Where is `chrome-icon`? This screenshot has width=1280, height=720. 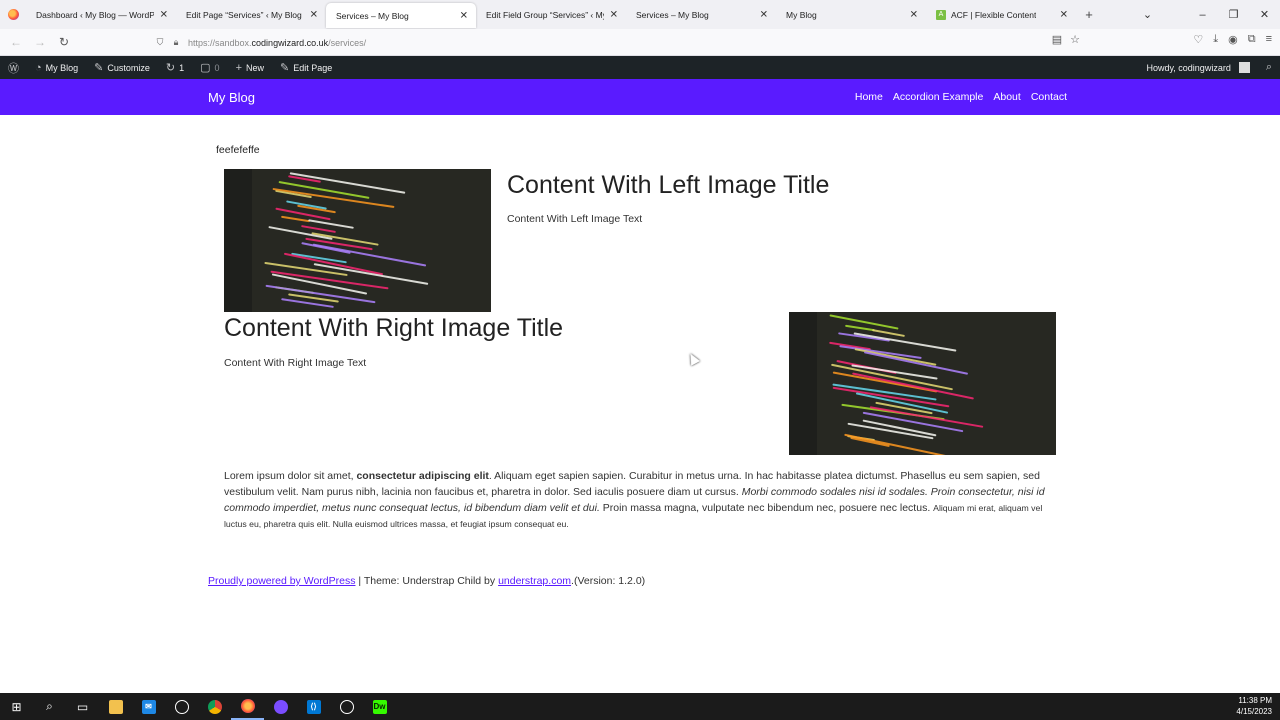
chrome-icon is located at coordinates (214, 706).